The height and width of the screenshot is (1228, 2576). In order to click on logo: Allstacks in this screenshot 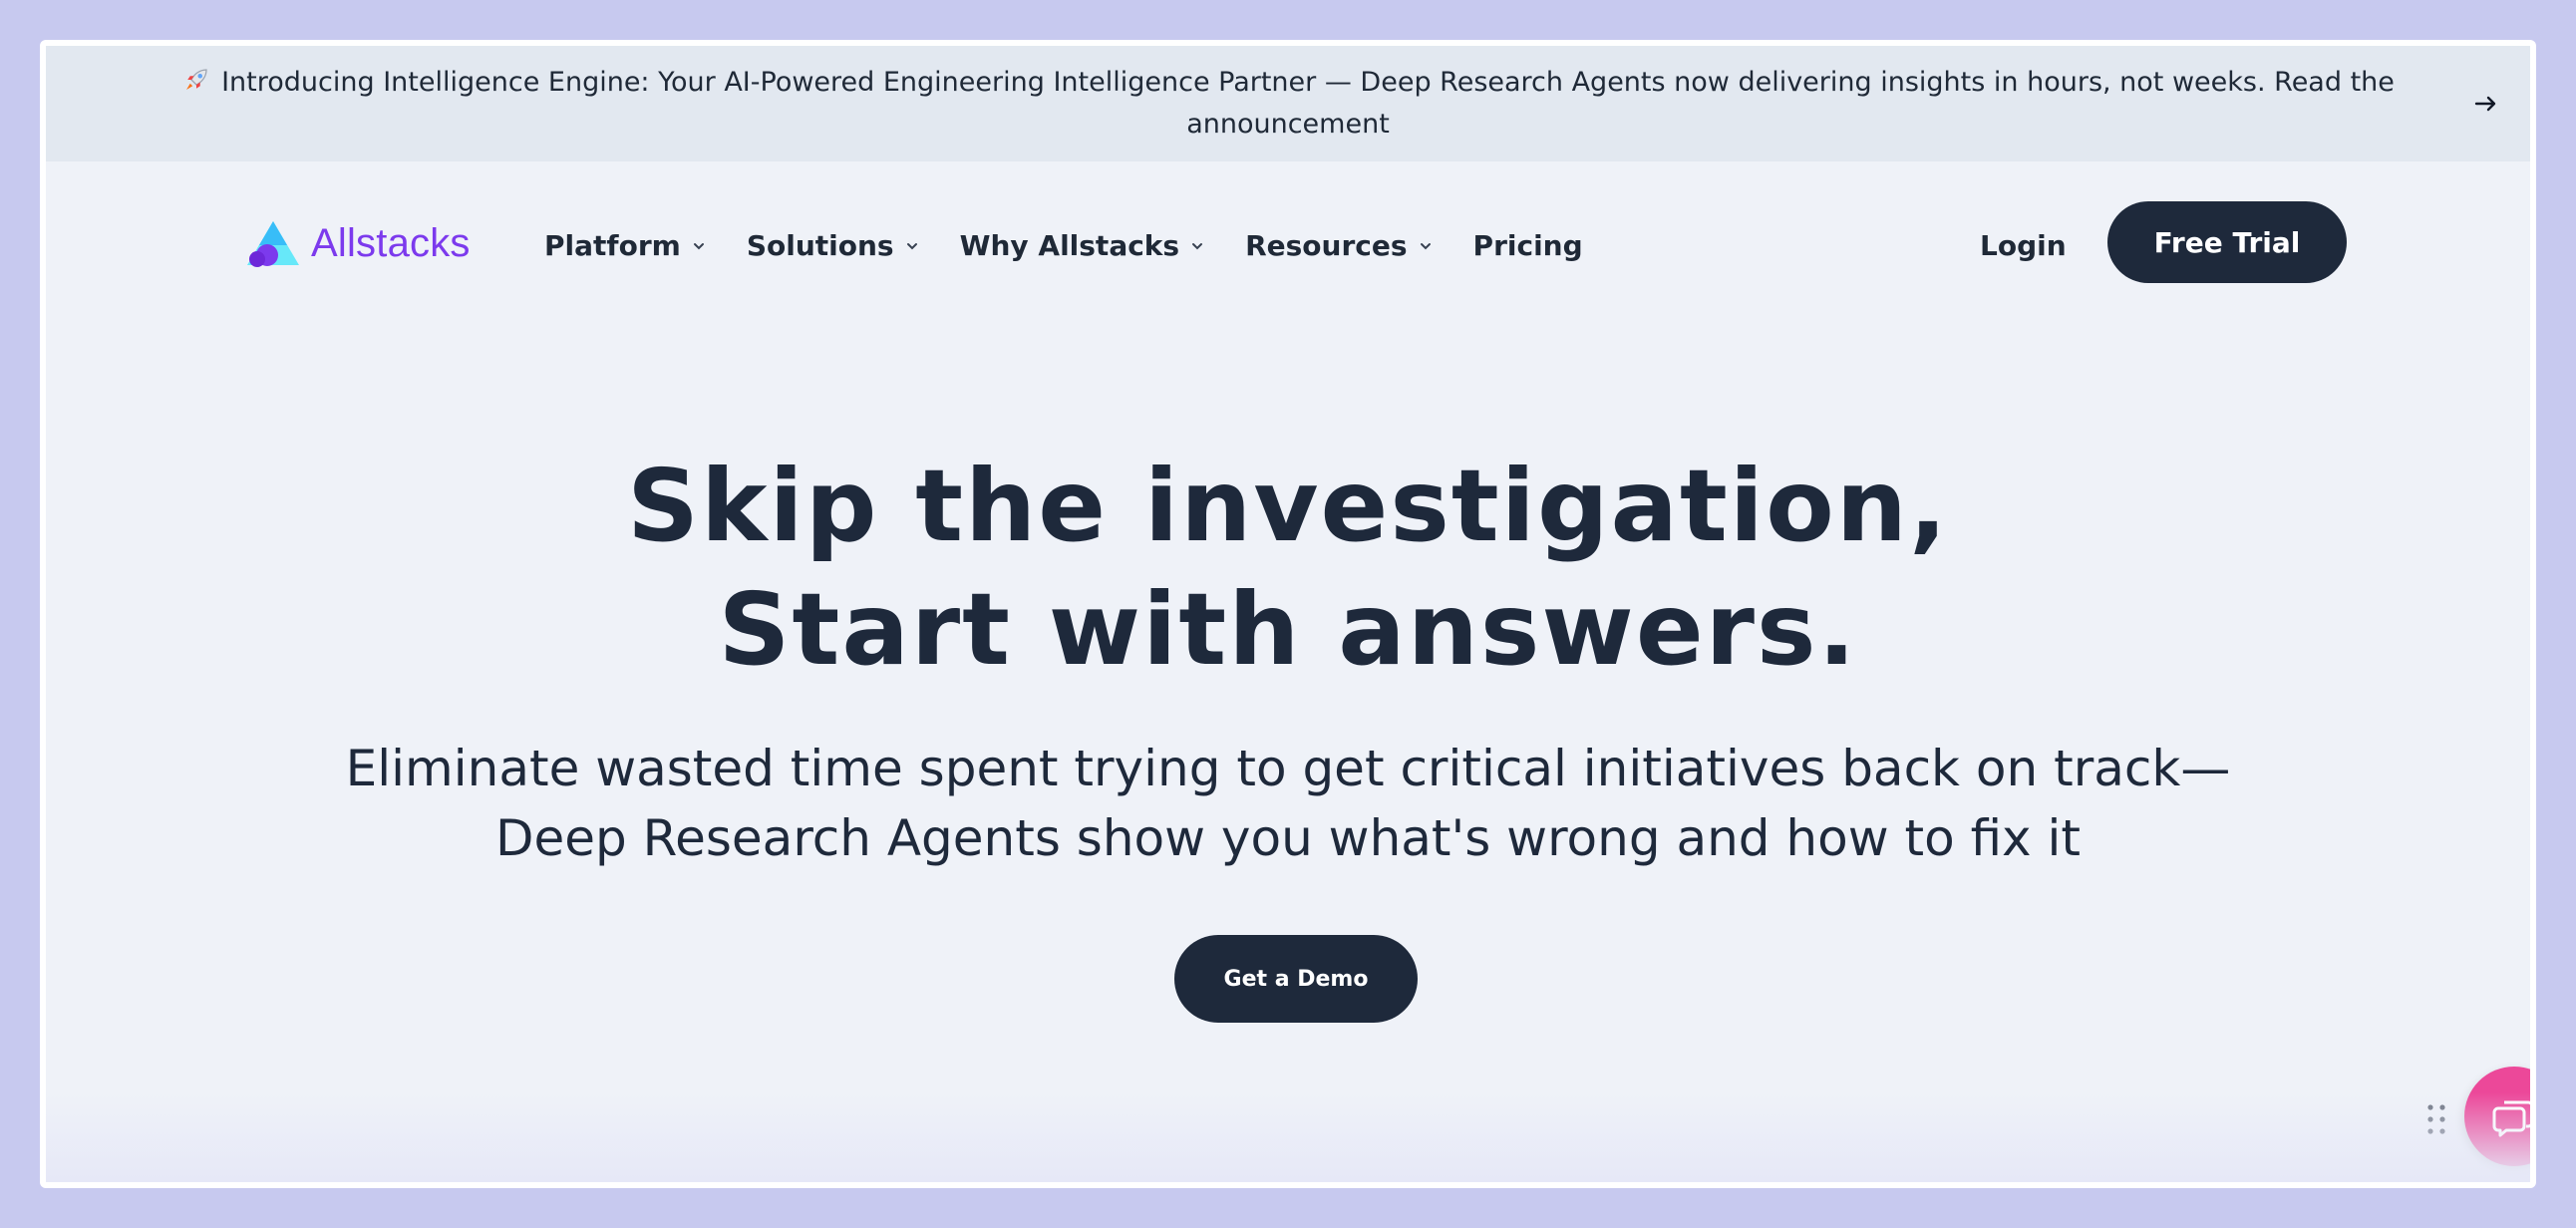, I will do `click(358, 243)`.